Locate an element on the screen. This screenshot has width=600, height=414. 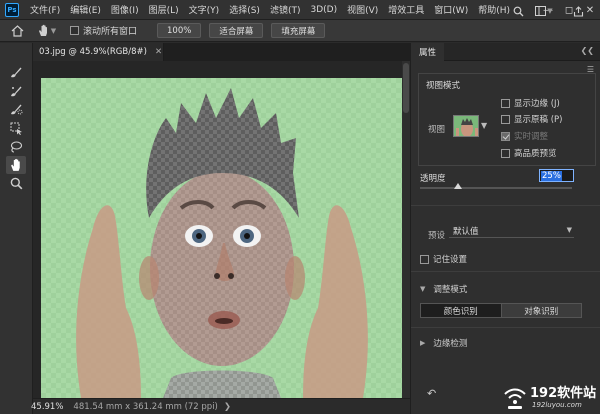
menu-image: 图像(I) is located at coordinates (125, 9).